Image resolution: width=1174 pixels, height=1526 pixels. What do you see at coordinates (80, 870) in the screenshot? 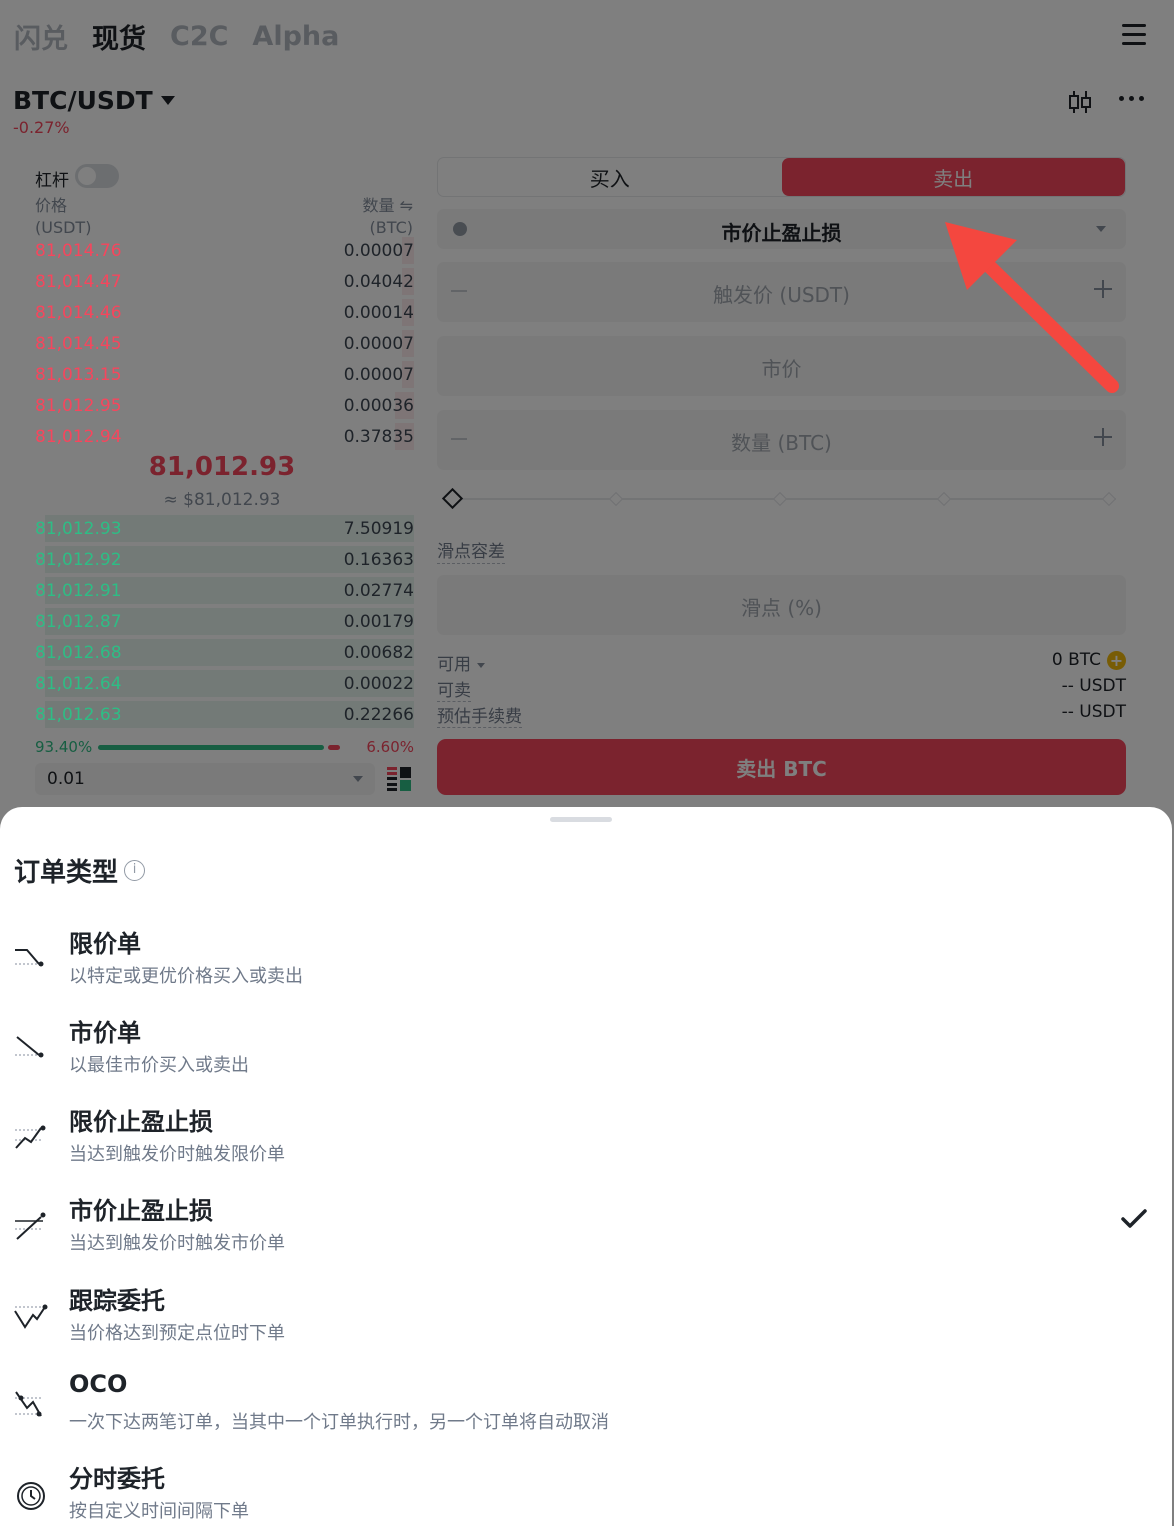
I see `sheet-title: 订单类型 i` at bounding box center [80, 870].